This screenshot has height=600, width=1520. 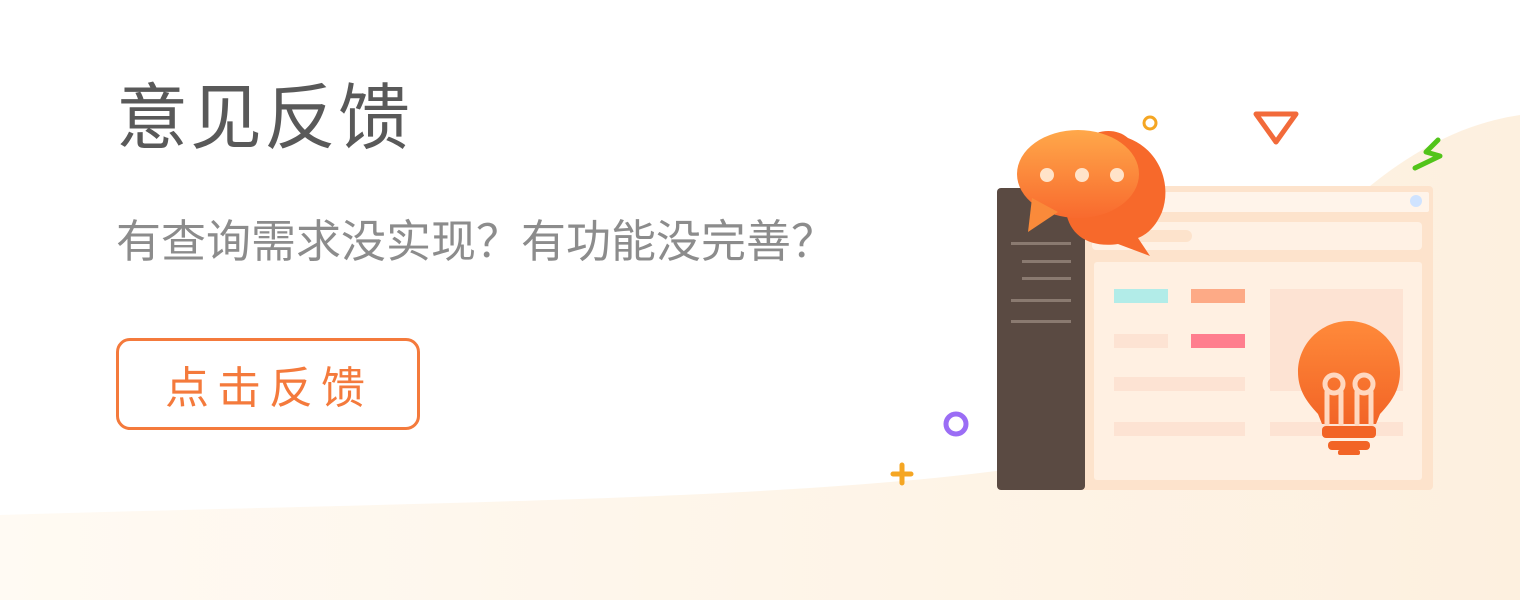 I want to click on decoration-plus-icon, so click(x=902, y=474).